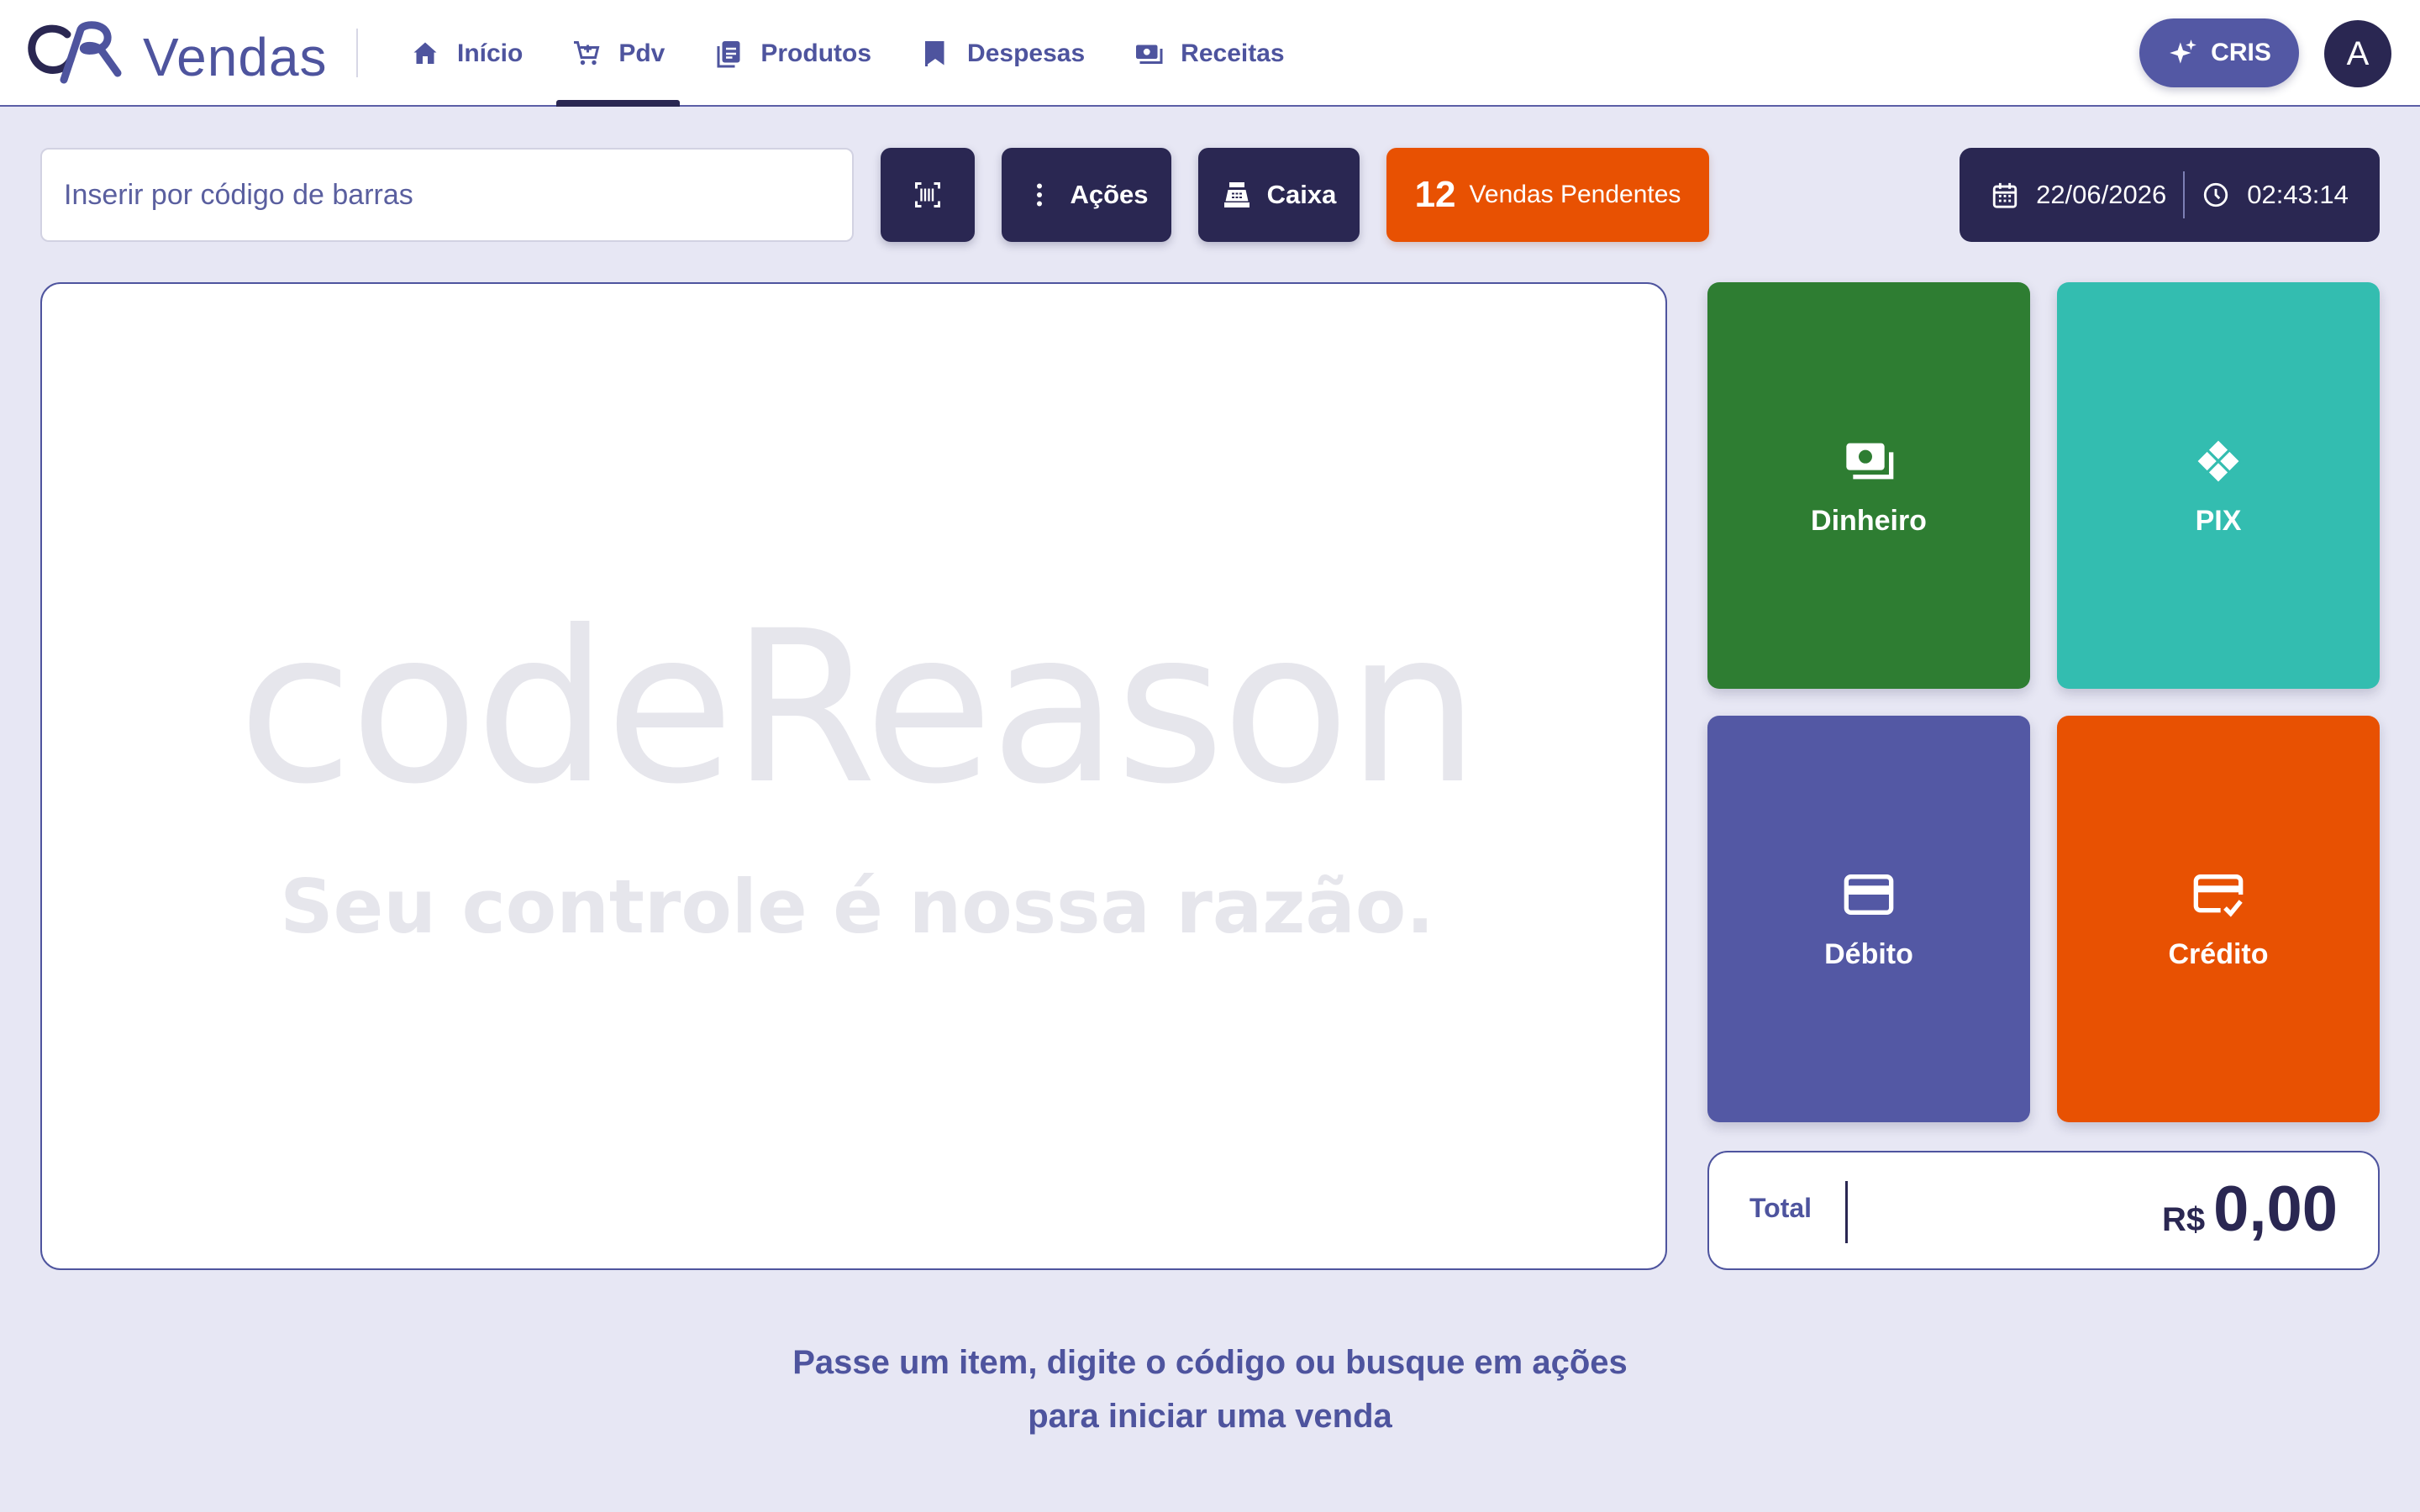  Describe the element at coordinates (1236, 194) in the screenshot. I see `cash-register-icon` at that location.